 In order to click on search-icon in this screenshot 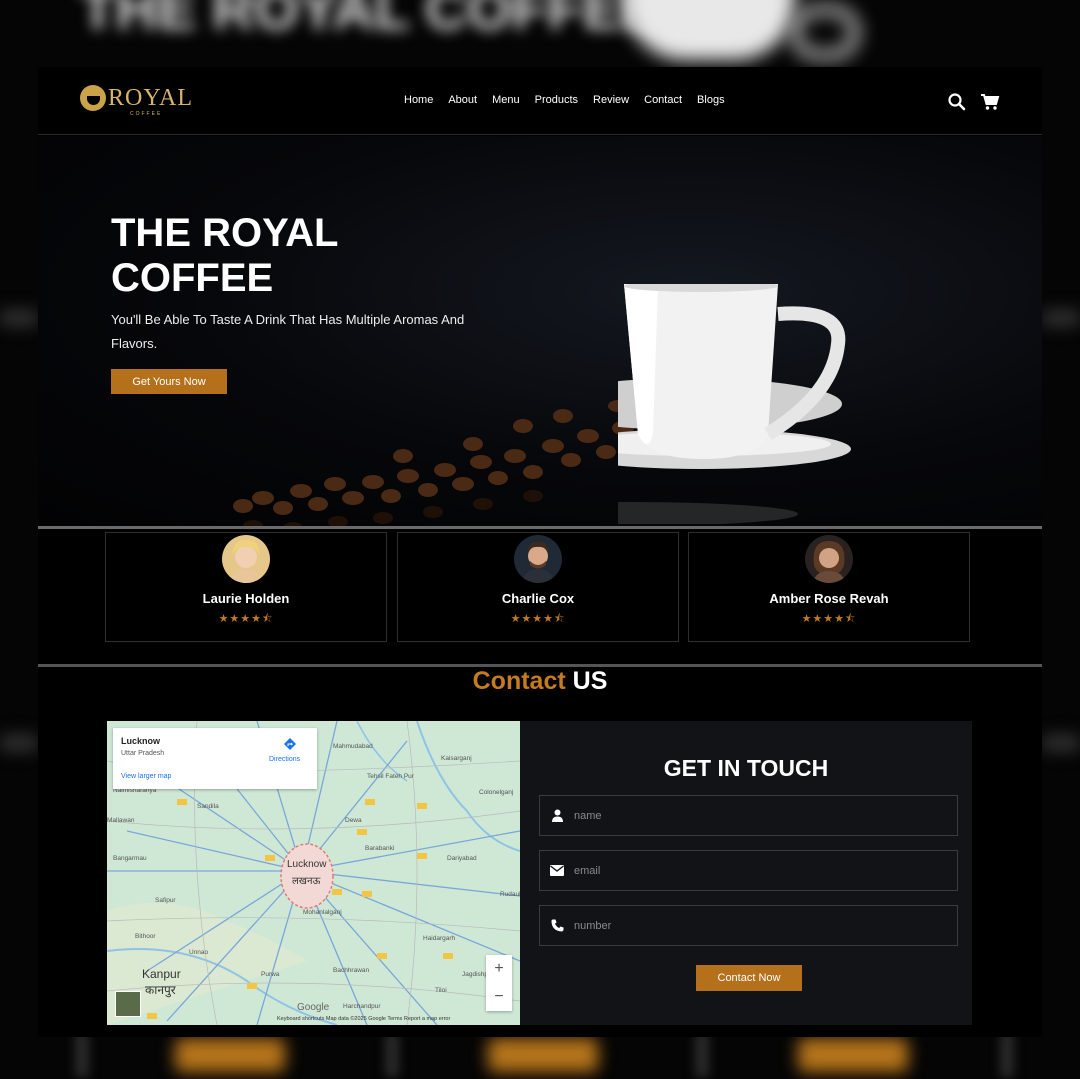, I will do `click(957, 102)`.